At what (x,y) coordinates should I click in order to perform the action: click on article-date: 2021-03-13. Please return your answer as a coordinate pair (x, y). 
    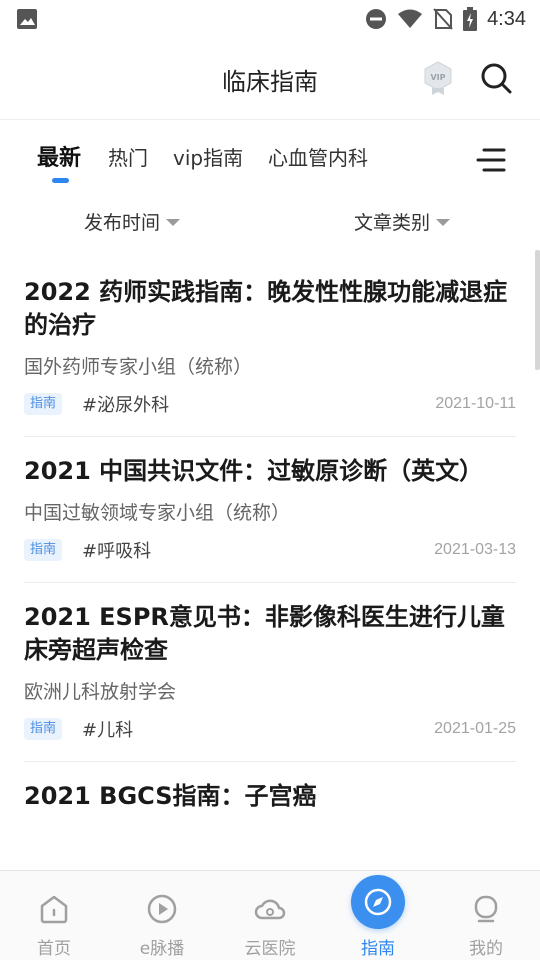
    Looking at the image, I should click on (475, 549).